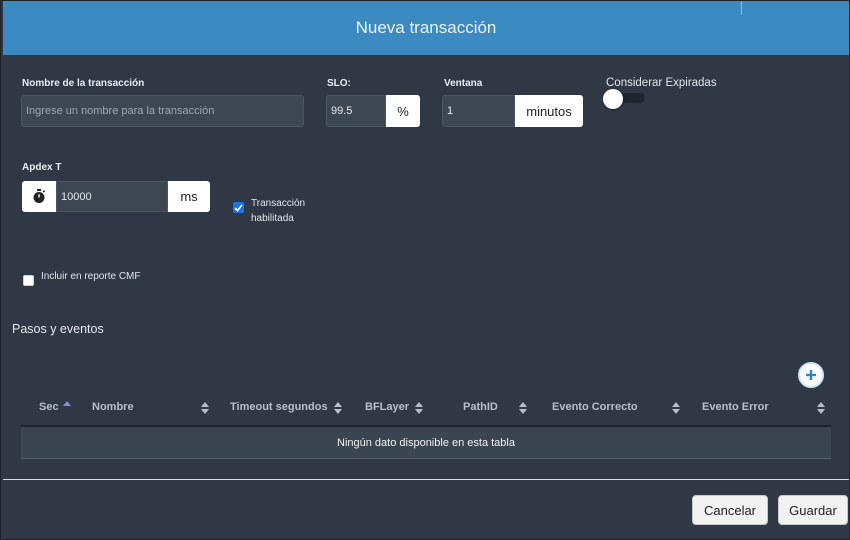  What do you see at coordinates (58, 329) in the screenshot?
I see `steps-section-title: Pasos y eventos` at bounding box center [58, 329].